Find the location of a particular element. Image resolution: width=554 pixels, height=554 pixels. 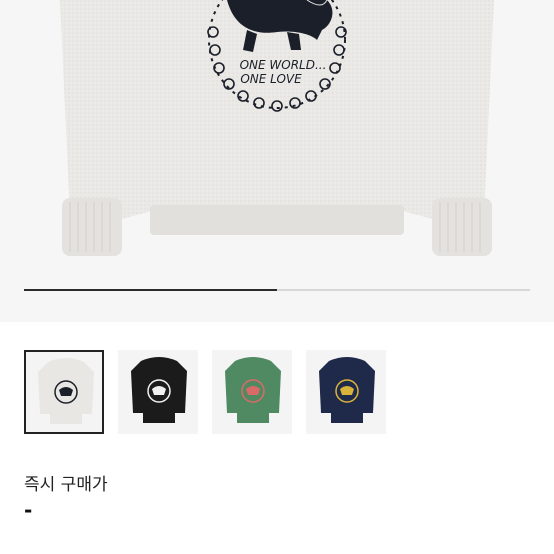

hoodie-thumbnail-navy-icon is located at coordinates (347, 390).